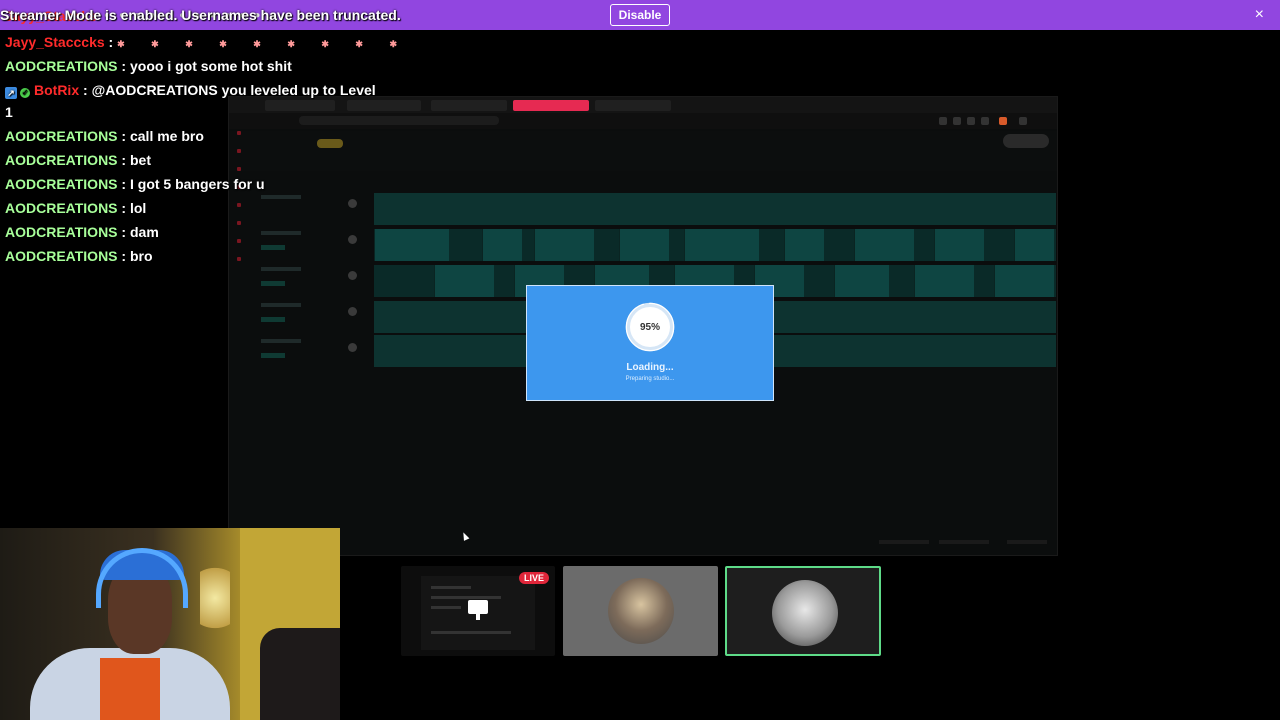 This screenshot has height=720, width=1280. I want to click on participant-tile, so click(640, 611).